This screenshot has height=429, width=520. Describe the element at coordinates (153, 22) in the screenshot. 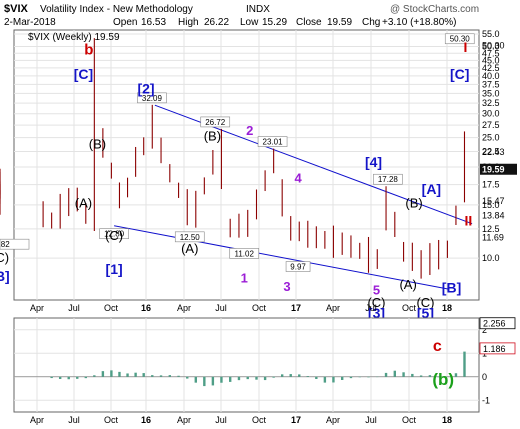

I see `header-open-value: 16.53` at that location.